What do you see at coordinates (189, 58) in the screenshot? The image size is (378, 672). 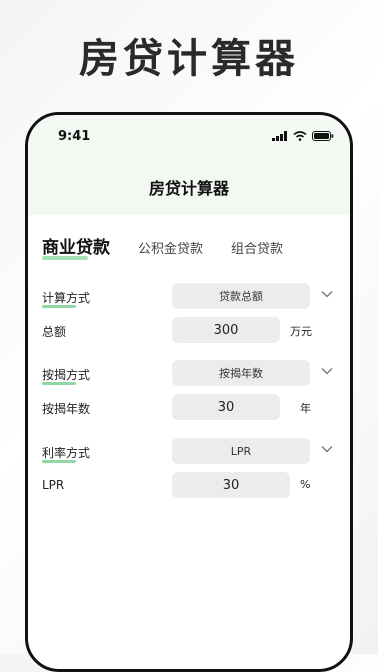 I see `promo-title: 房贷计算器` at bounding box center [189, 58].